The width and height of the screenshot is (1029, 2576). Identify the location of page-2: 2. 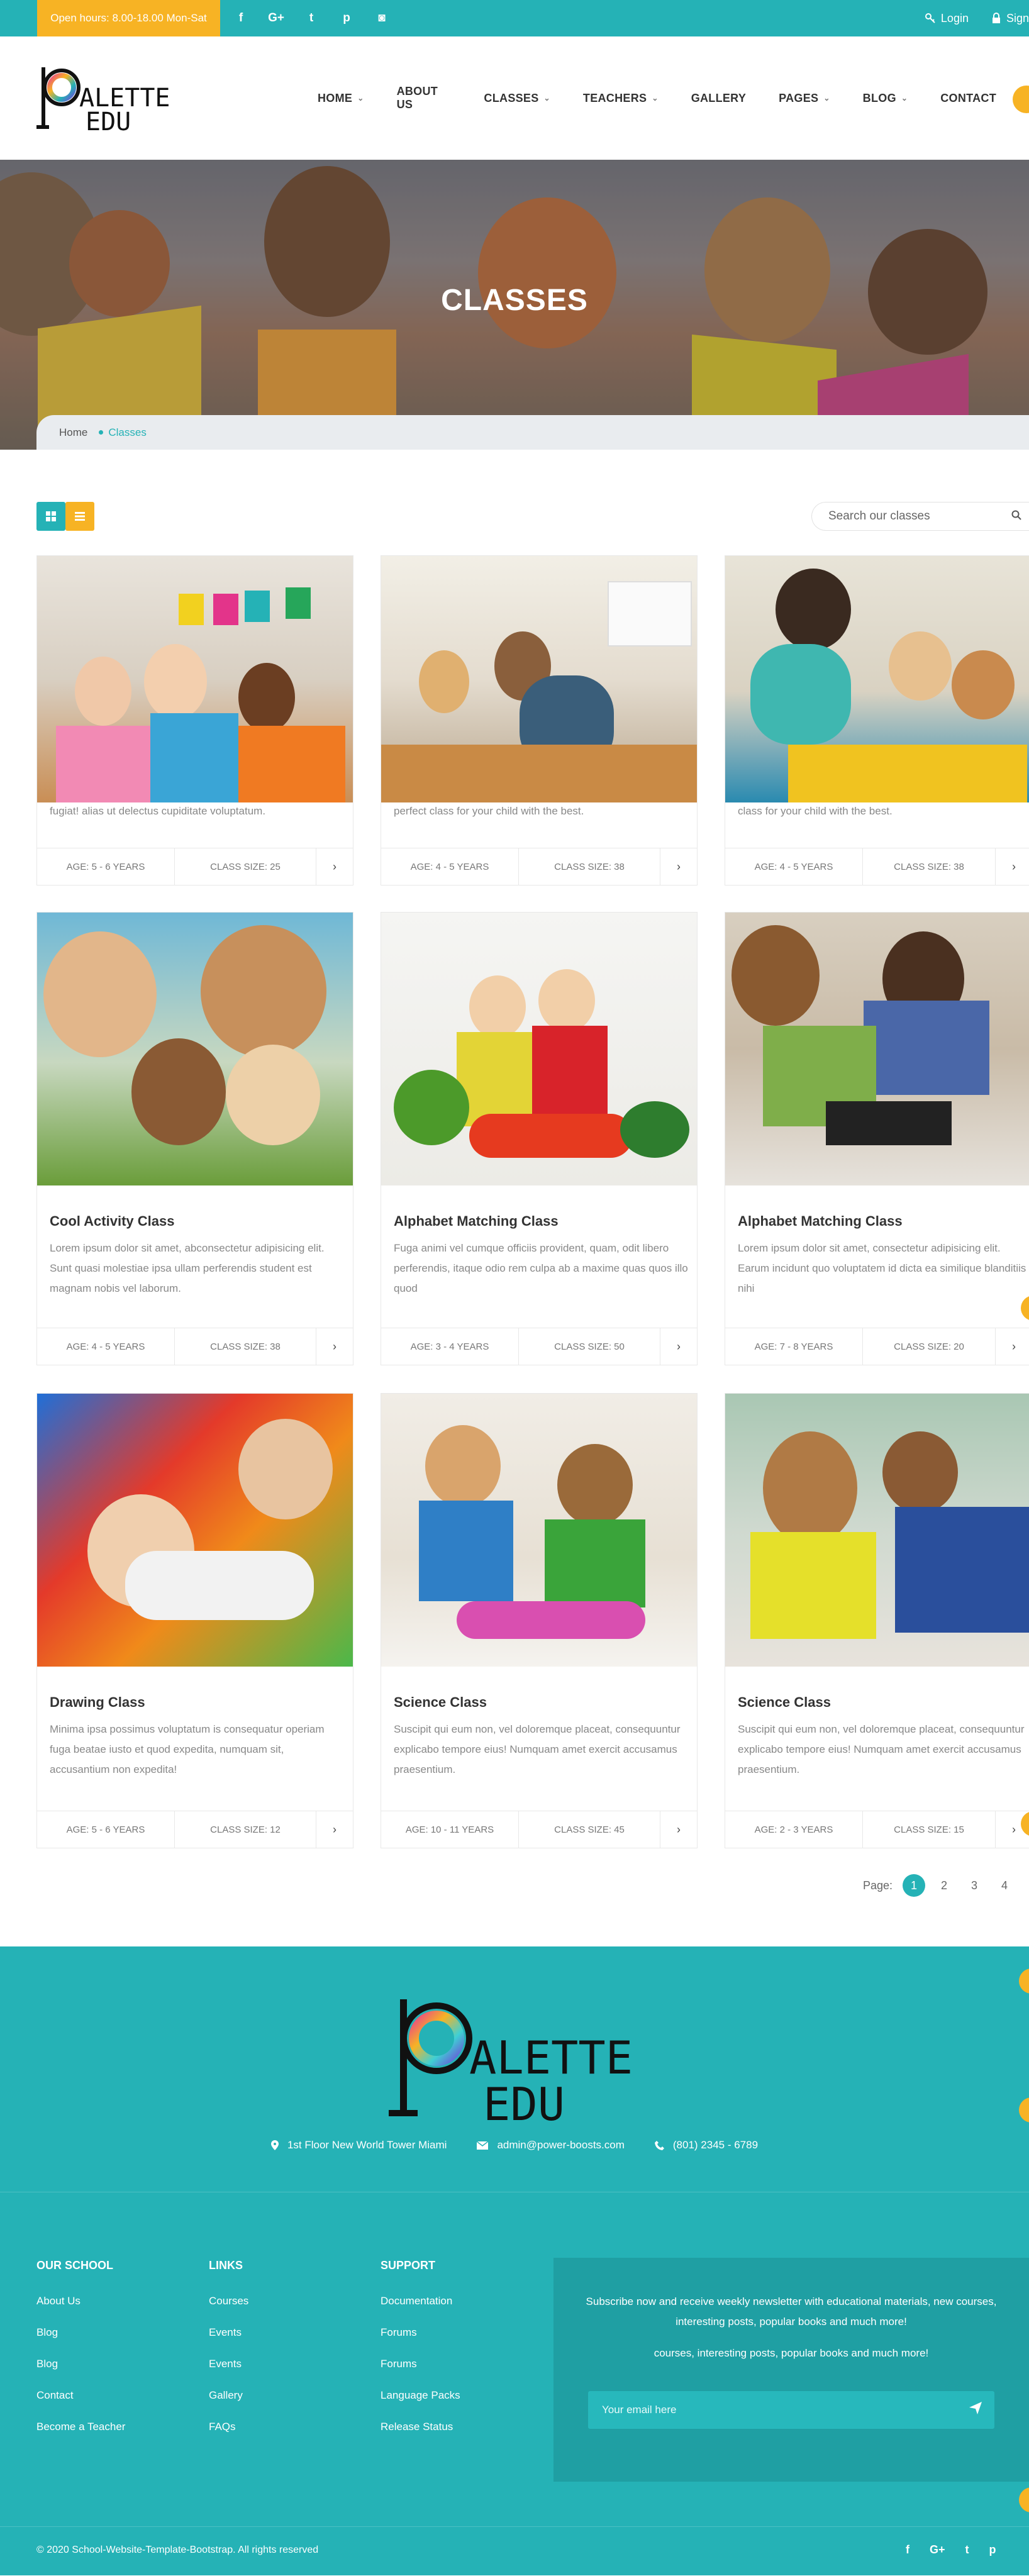
(944, 1885).